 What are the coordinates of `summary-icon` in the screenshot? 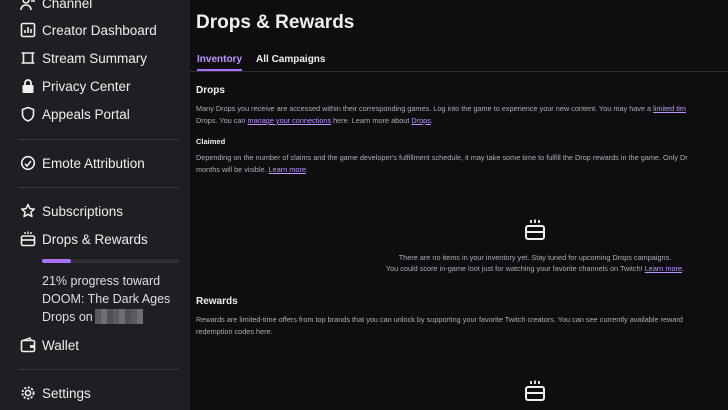 It's located at (28, 58).